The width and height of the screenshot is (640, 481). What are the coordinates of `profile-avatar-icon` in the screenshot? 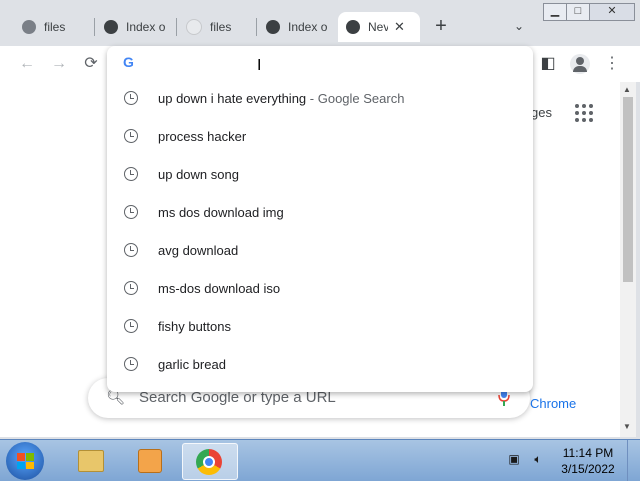 It's located at (580, 64).